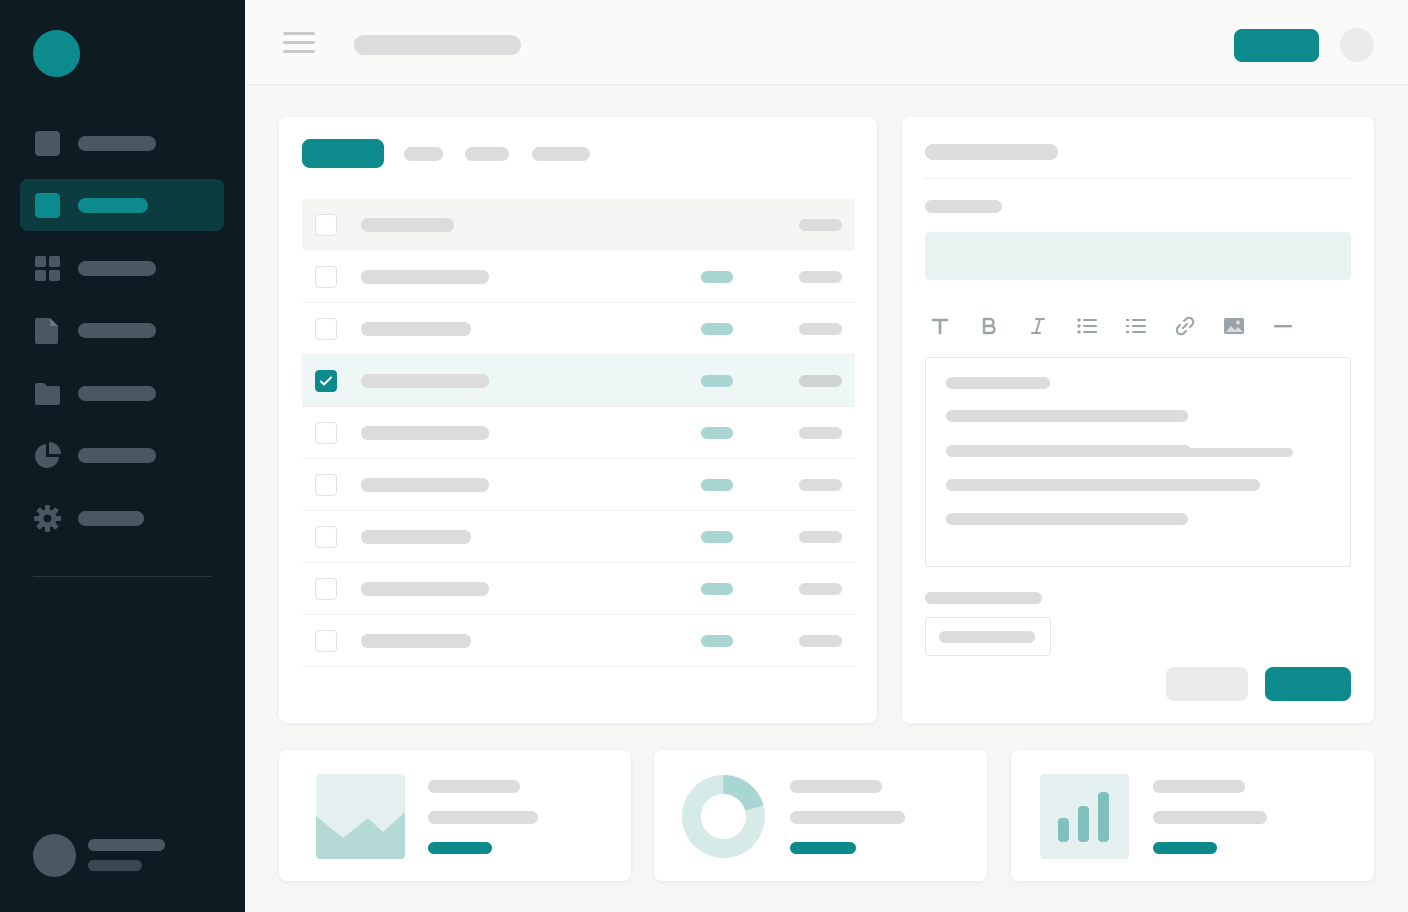  I want to click on grid-icon, so click(47, 268).